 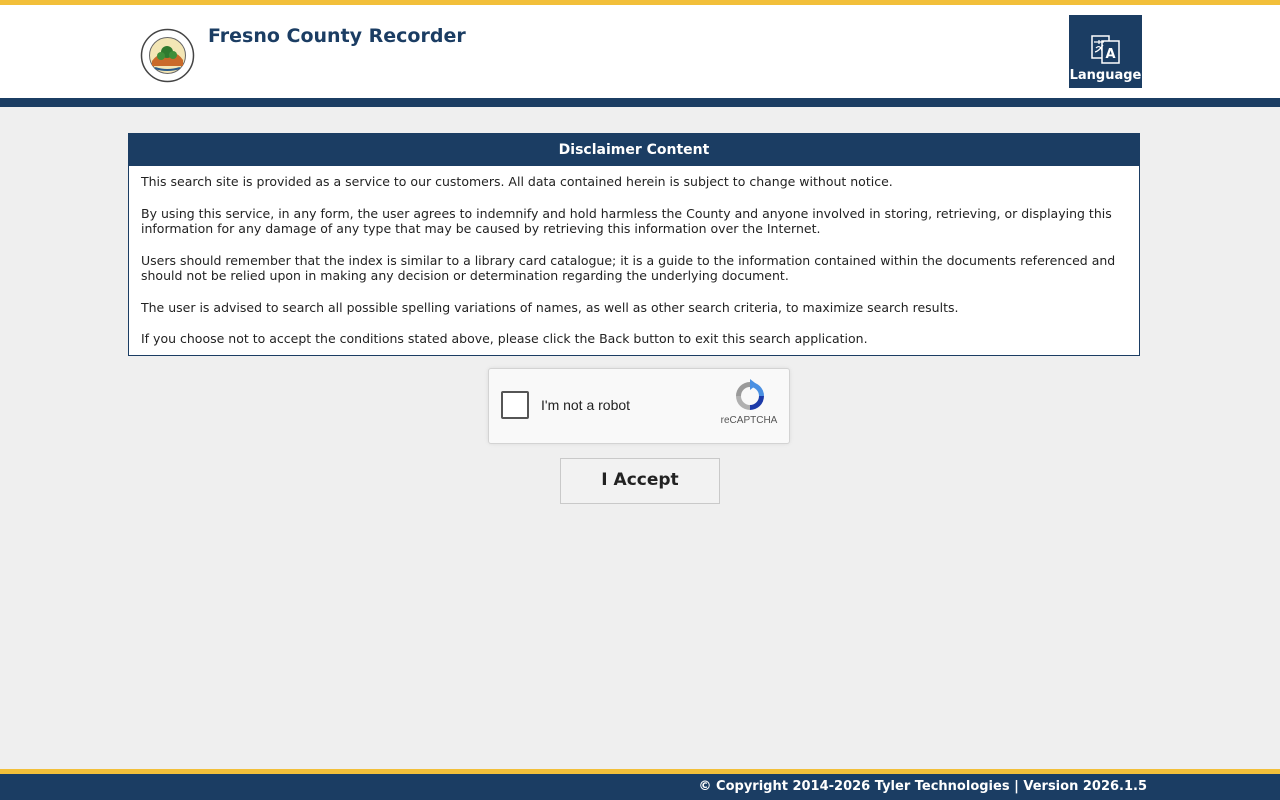 I want to click on recaptcha-brand: reCAPTCHA, so click(x=749, y=420).